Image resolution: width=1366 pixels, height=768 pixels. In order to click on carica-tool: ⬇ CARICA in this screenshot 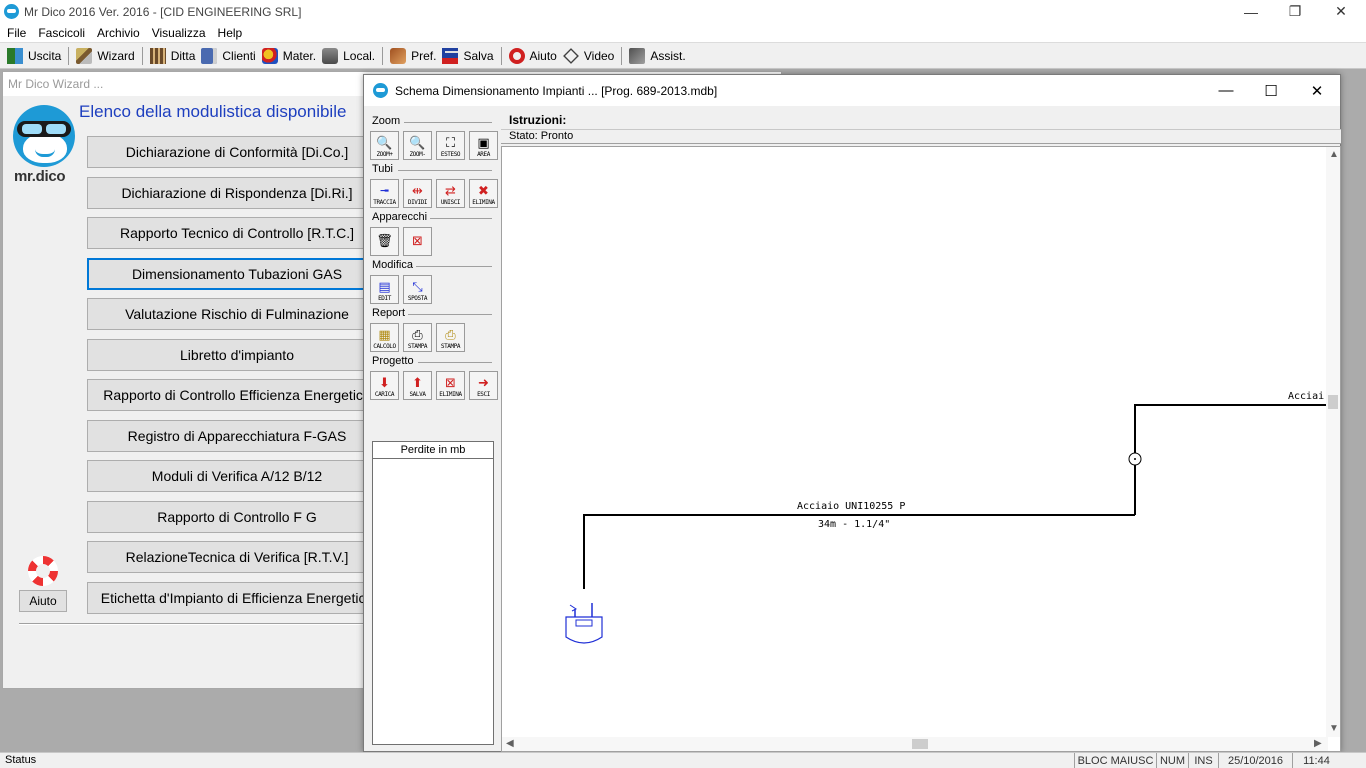, I will do `click(384, 385)`.